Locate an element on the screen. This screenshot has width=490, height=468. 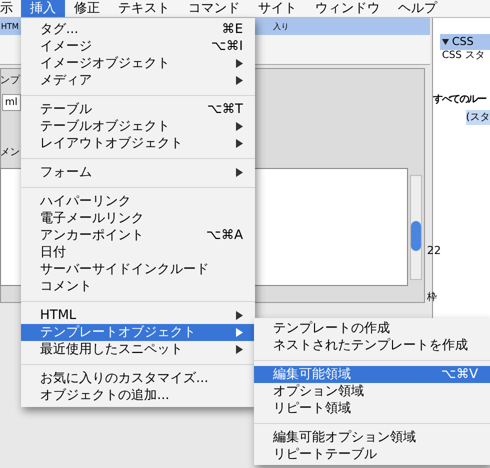
panel-tab: HTM is located at coordinates (10, 26).